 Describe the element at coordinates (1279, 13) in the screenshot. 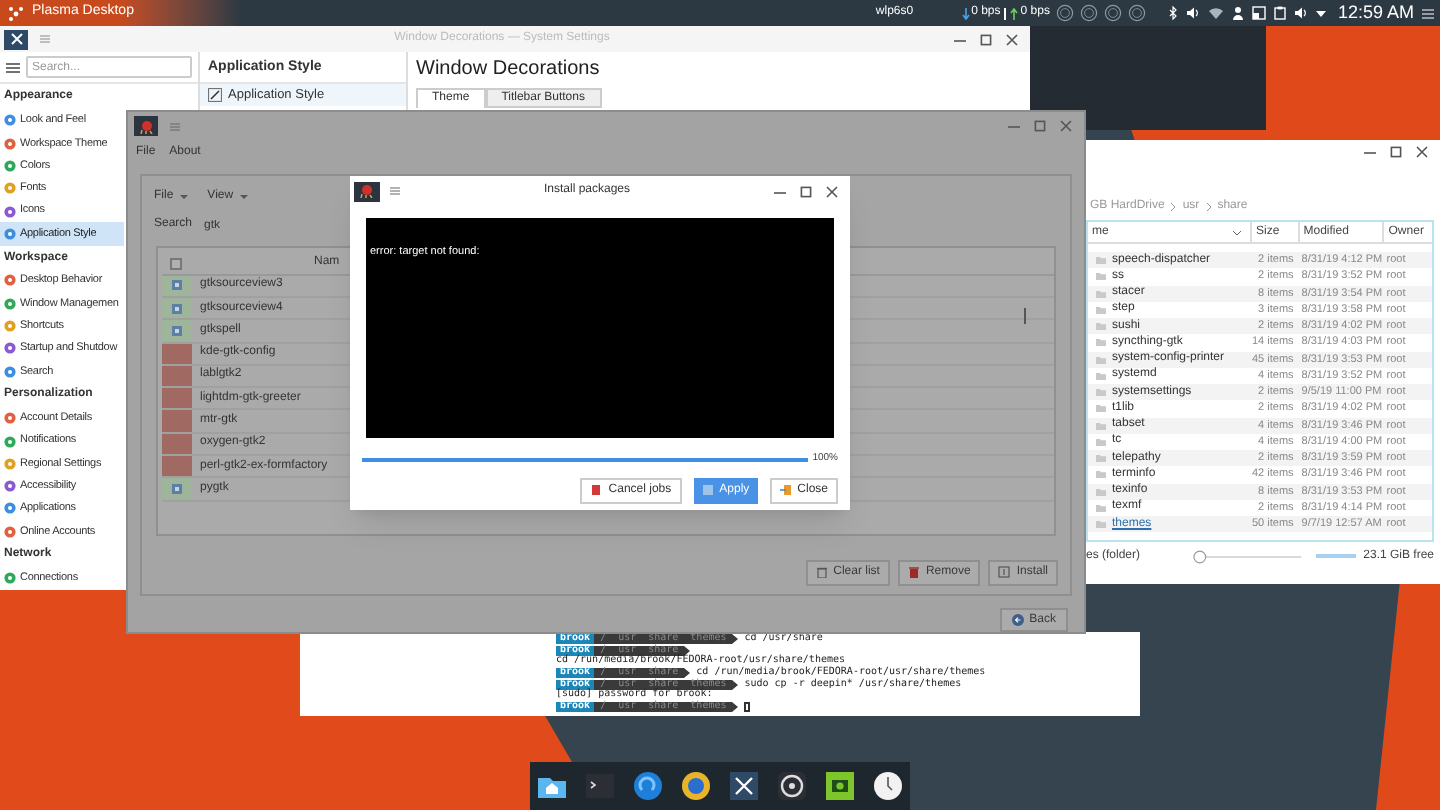

I see `clipboard-icon` at that location.